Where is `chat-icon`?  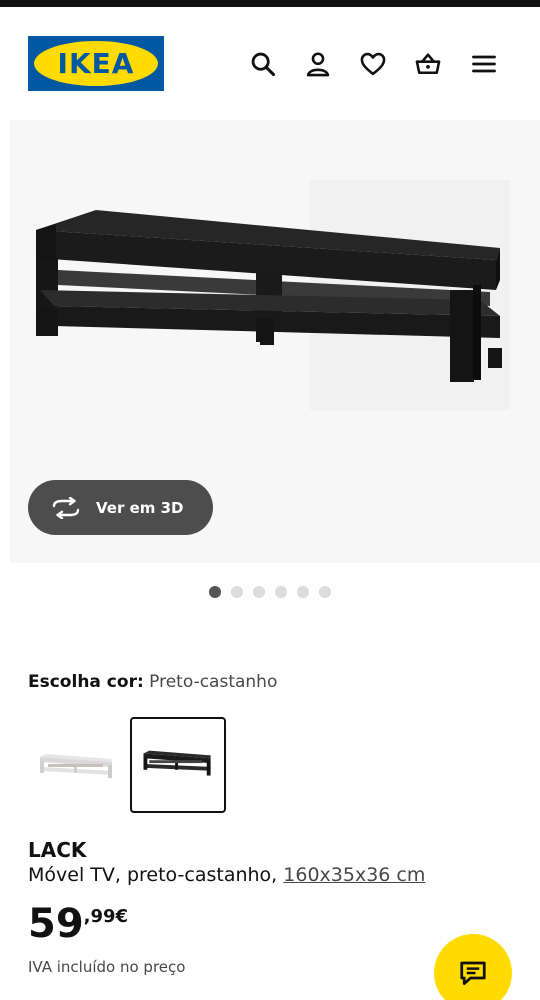
chat-icon is located at coordinates (473, 973).